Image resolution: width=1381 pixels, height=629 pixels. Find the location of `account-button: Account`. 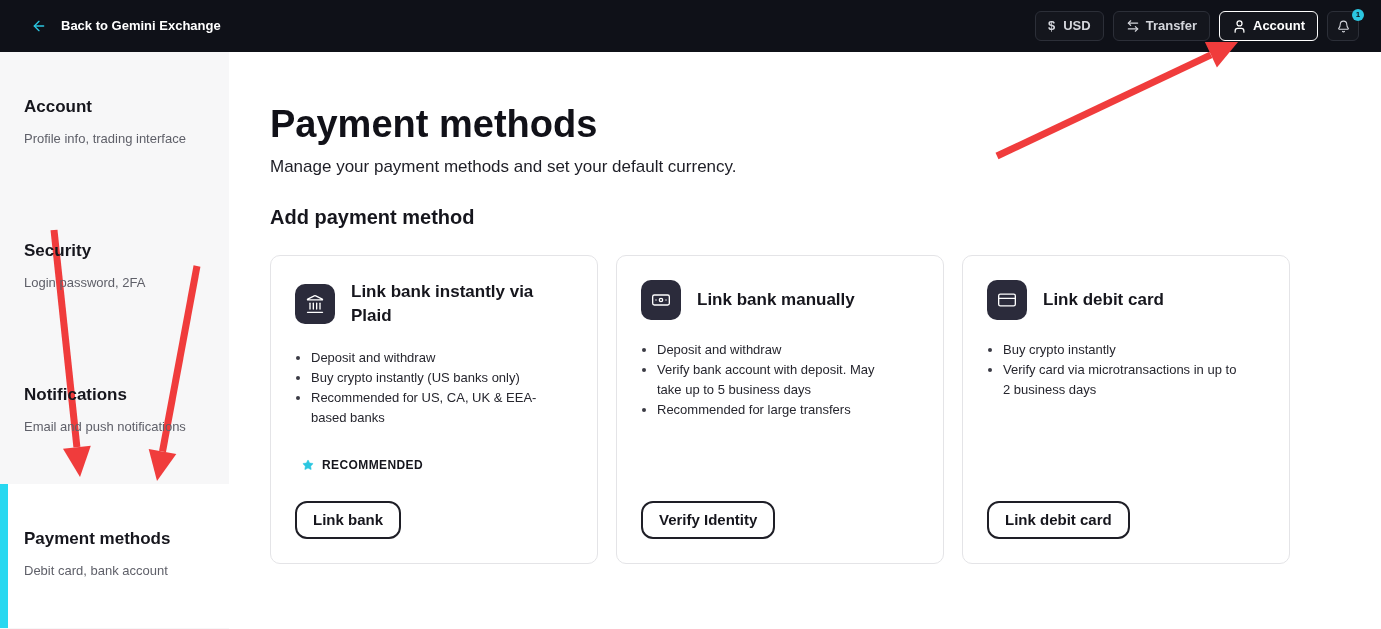

account-button: Account is located at coordinates (1268, 26).